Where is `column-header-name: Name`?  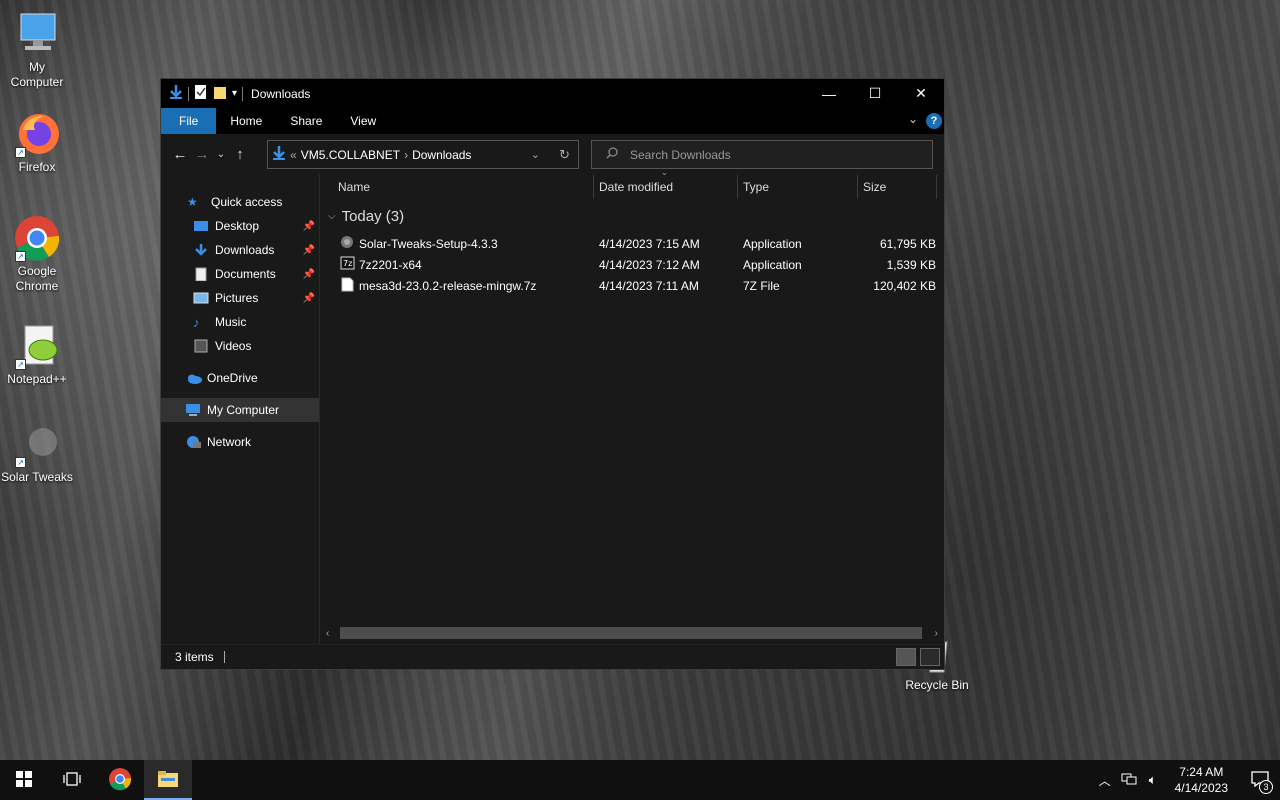 column-header-name: Name is located at coordinates (354, 187).